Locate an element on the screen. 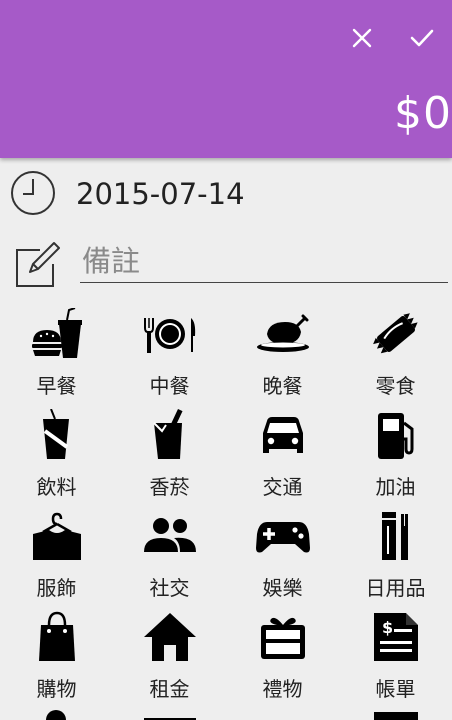 The height and width of the screenshot is (720, 452). category-label: 飲料 is located at coordinates (56, 487).